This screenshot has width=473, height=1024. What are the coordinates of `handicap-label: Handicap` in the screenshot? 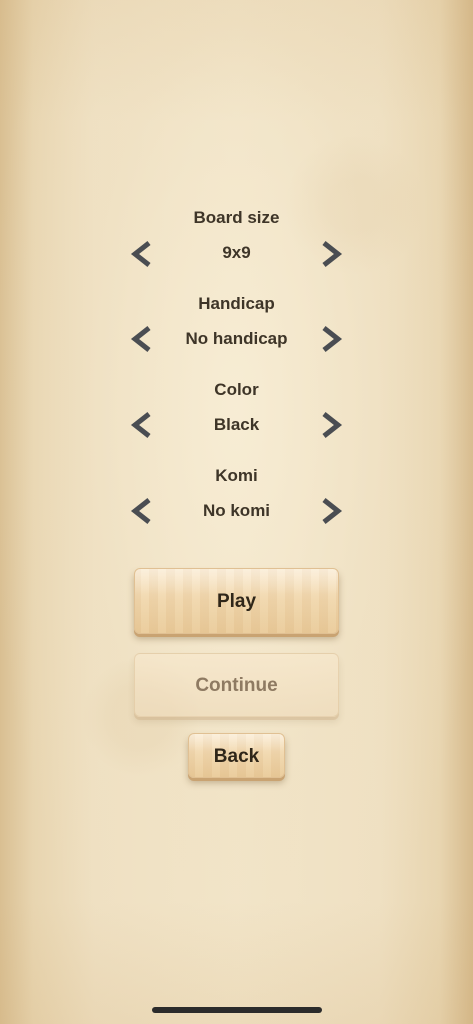 It's located at (236, 303).